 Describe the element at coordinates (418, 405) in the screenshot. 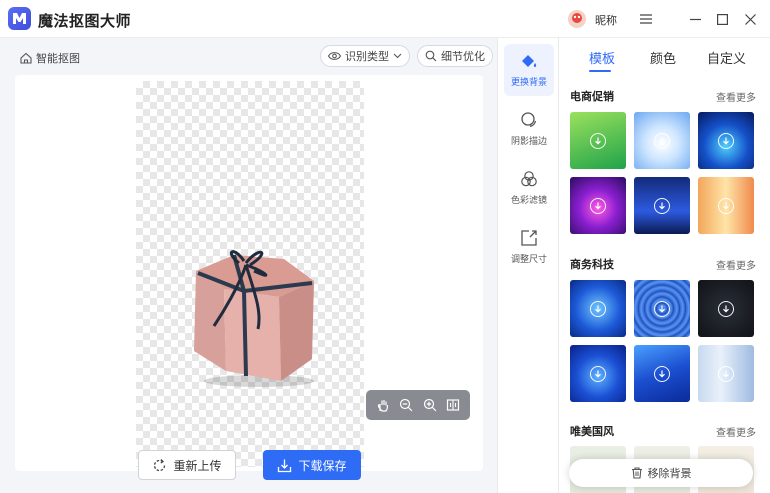

I see `zoom-toolbar` at that location.